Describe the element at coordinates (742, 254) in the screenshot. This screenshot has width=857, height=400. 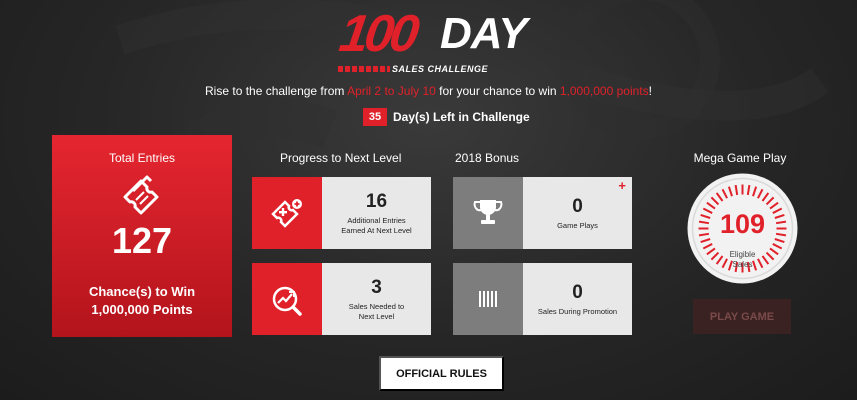
I see `eligible-sales-label-1: Eligible` at that location.